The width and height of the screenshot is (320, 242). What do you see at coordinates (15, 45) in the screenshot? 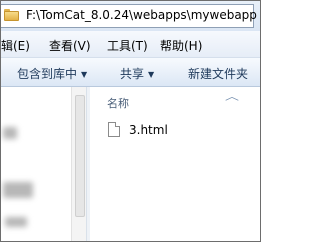
I see `menu-edit: 编辑(E)` at bounding box center [15, 45].